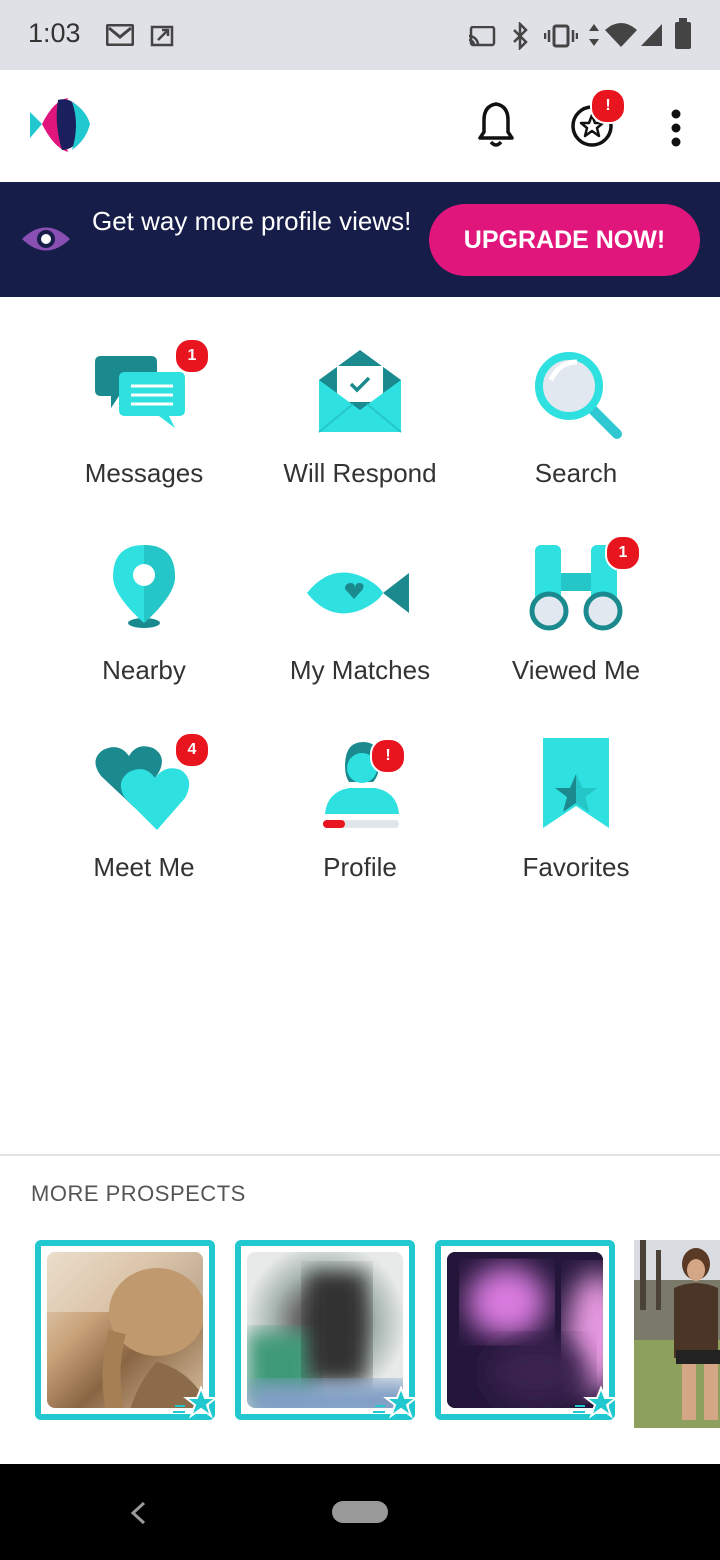 The width and height of the screenshot is (720, 1560). What do you see at coordinates (54, 33) in the screenshot?
I see `status-time: 1:03` at bounding box center [54, 33].